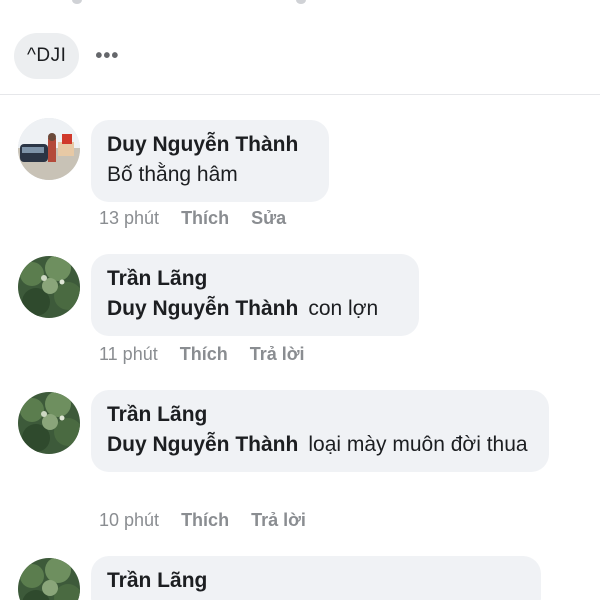 This screenshot has height=600, width=600. I want to click on comment-text-line: Duy Nguyễn Thành con lợn, so click(255, 309).